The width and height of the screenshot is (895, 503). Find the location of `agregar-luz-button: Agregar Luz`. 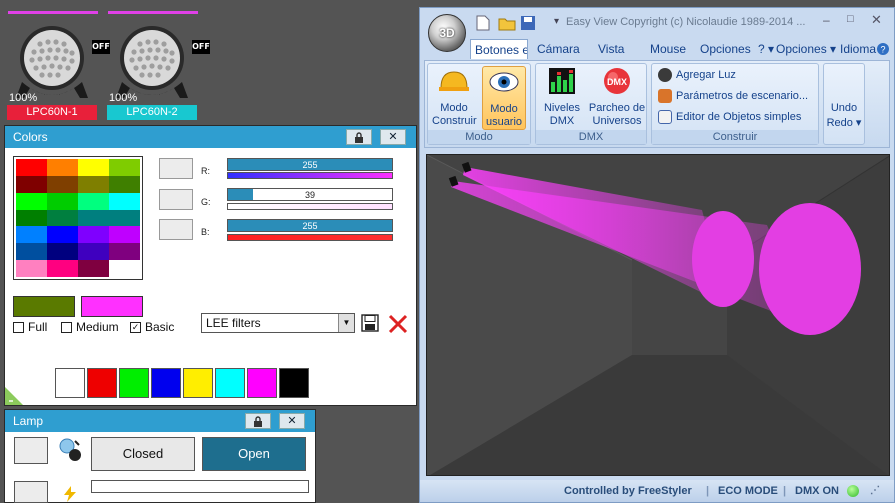

agregar-luz-button: Agregar Luz is located at coordinates (697, 75).